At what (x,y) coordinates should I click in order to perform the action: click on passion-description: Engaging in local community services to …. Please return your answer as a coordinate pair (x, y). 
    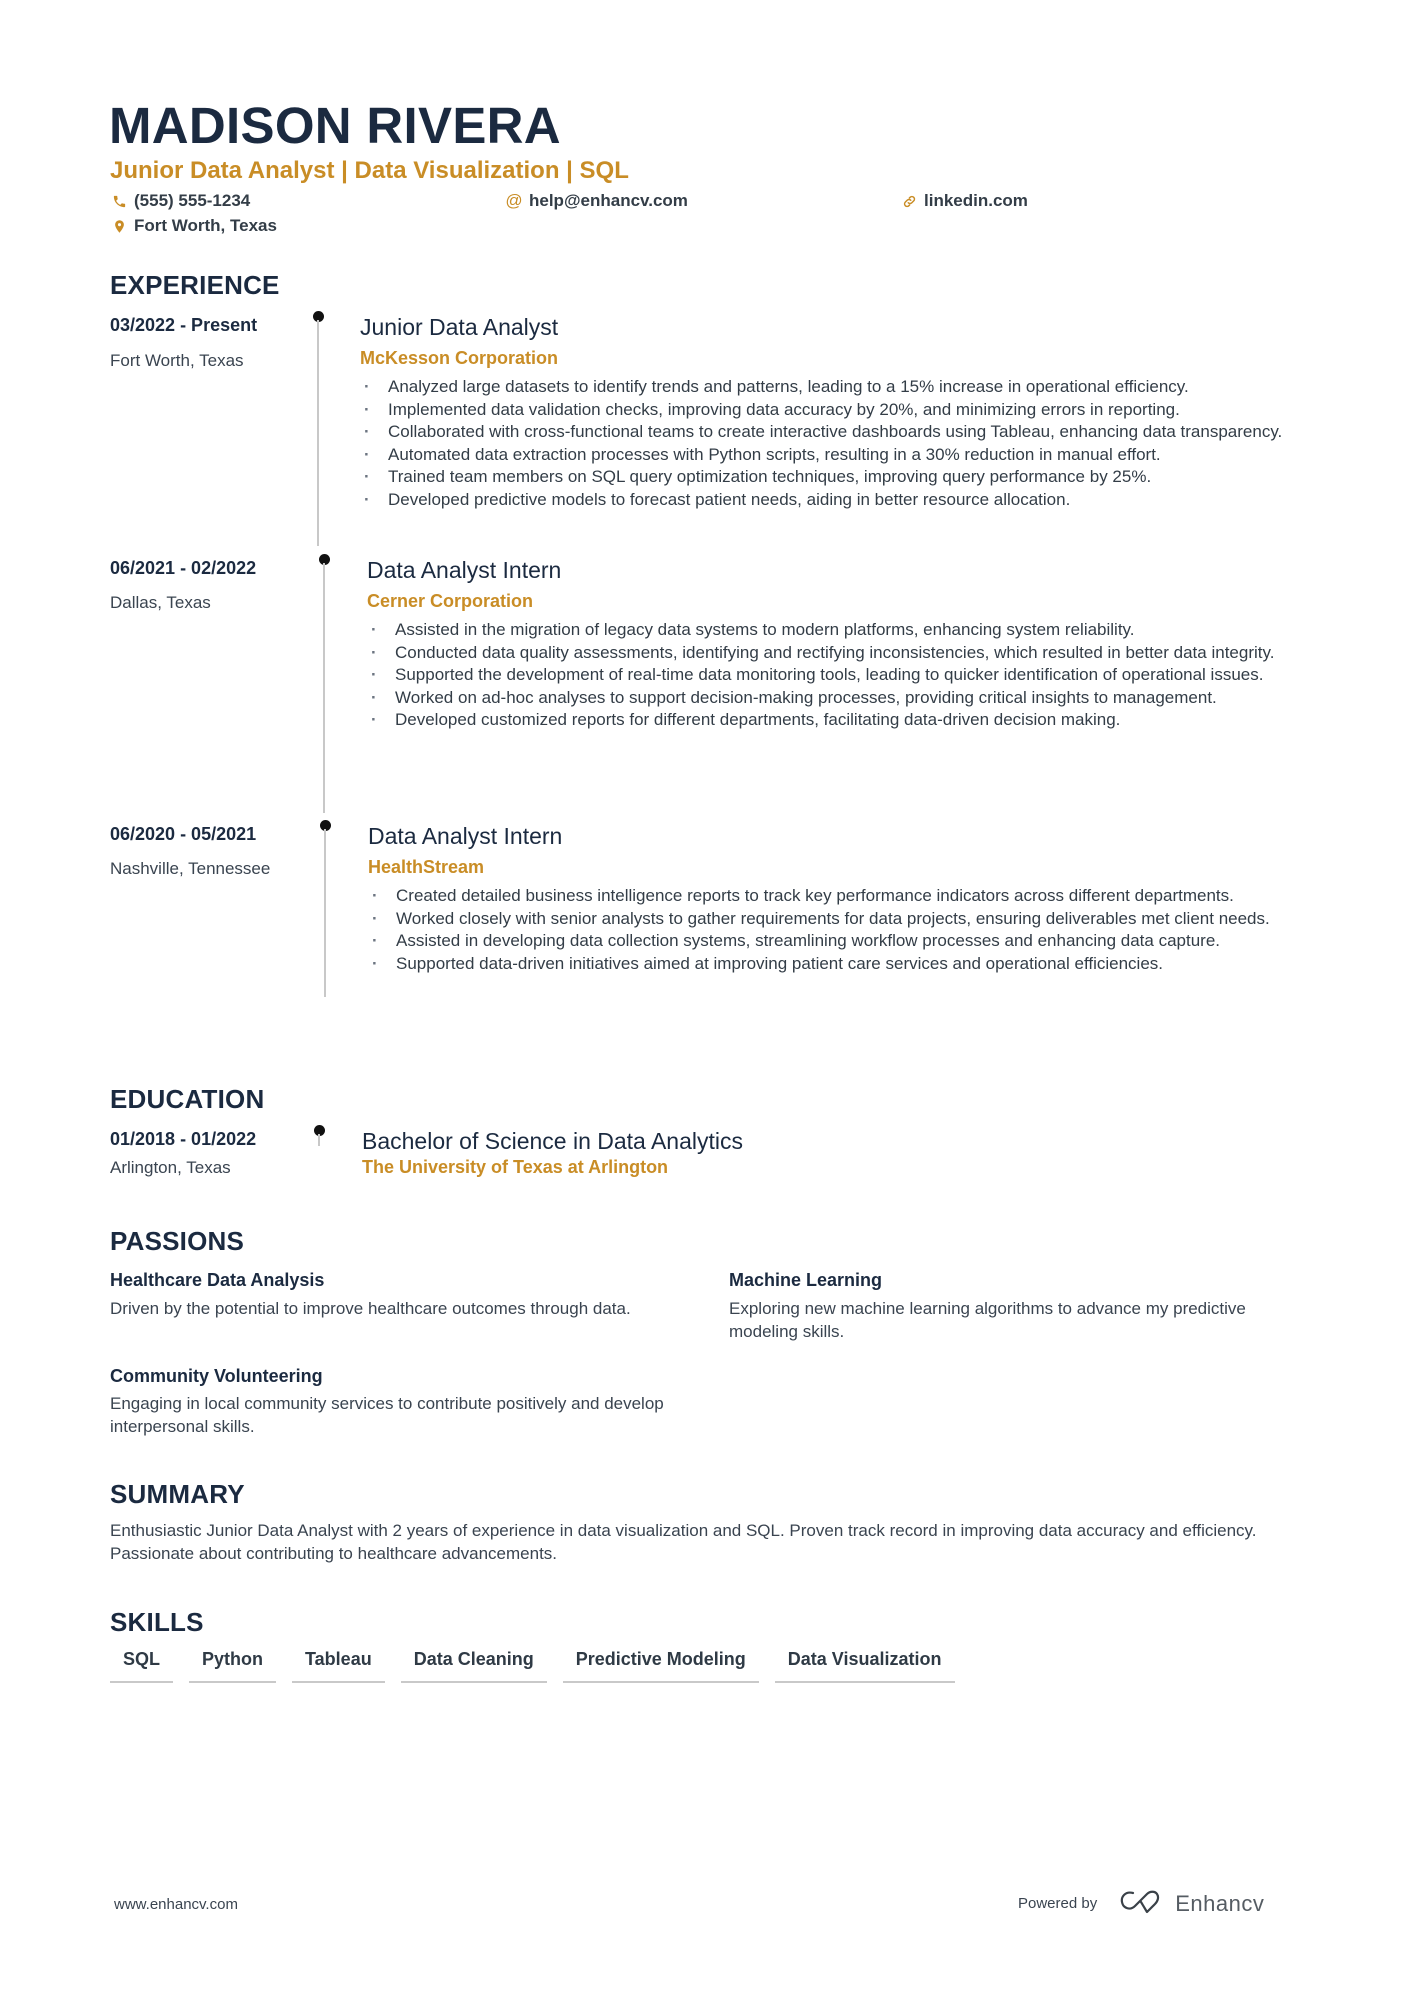
    Looking at the image, I should click on (387, 1415).